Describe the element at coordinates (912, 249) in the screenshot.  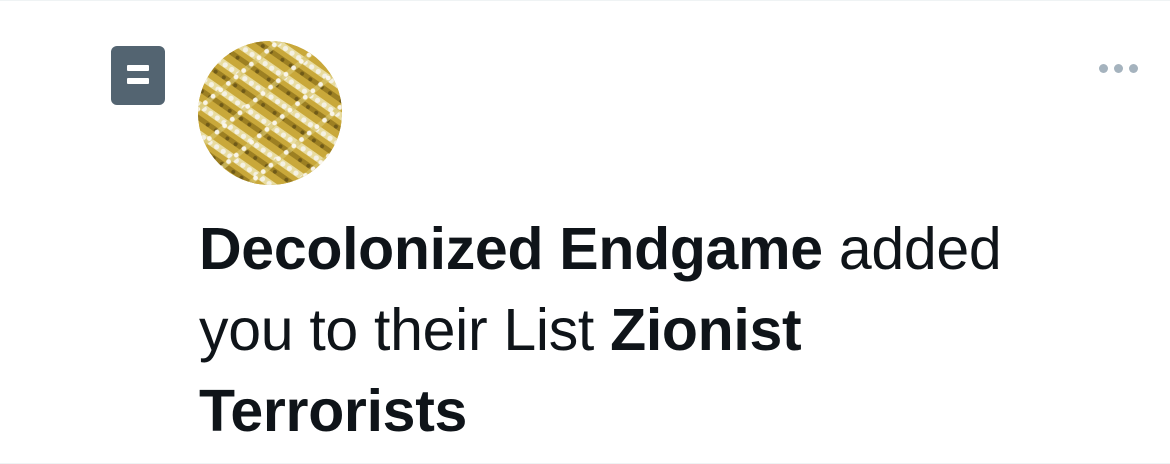
I see `action-text: added` at that location.